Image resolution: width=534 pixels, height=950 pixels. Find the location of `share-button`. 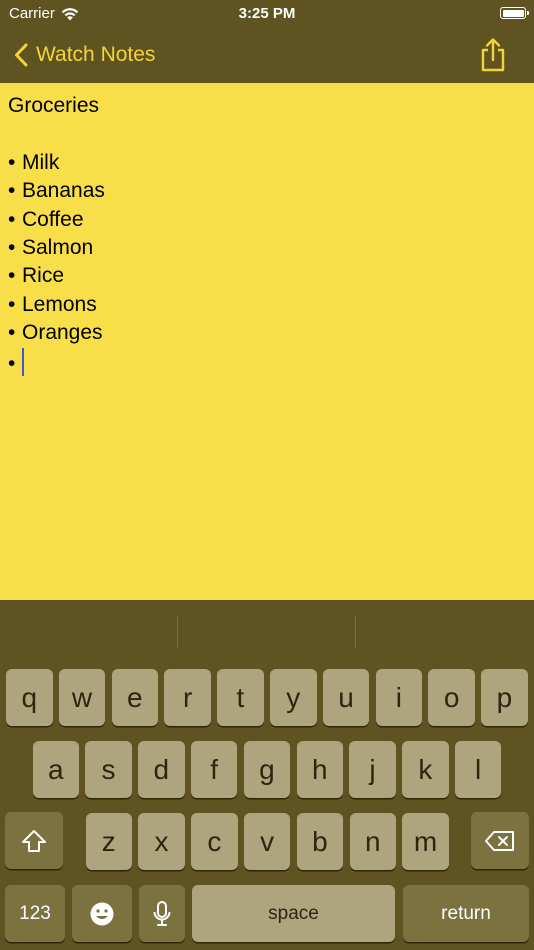

share-button is located at coordinates (493, 55).